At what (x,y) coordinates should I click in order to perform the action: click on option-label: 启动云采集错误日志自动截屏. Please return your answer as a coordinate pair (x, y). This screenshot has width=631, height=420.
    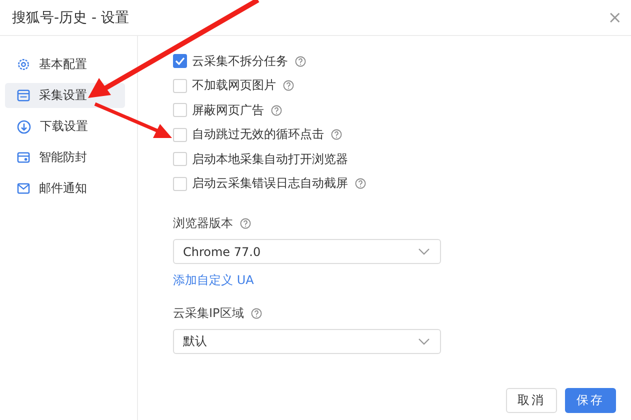
    Looking at the image, I should click on (270, 183).